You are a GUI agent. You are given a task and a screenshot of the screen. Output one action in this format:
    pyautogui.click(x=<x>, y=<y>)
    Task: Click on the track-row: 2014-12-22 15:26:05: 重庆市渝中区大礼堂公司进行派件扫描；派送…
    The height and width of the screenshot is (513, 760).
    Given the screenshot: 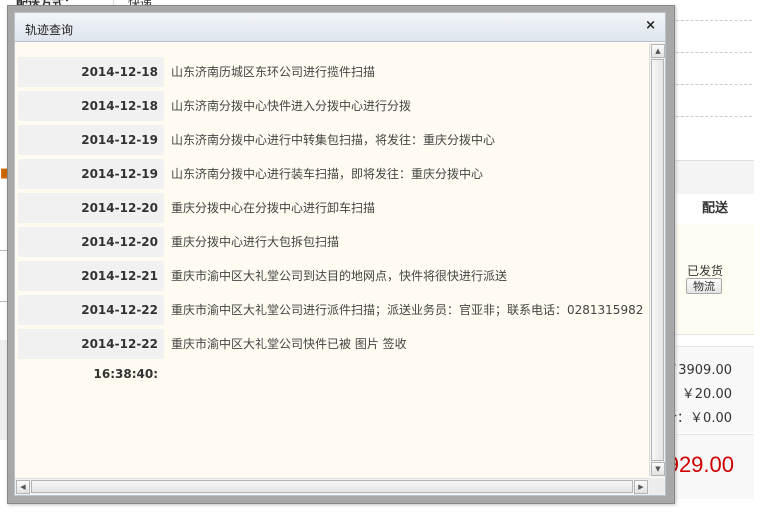 What is the action you would take?
    pyautogui.click(x=333, y=320)
    